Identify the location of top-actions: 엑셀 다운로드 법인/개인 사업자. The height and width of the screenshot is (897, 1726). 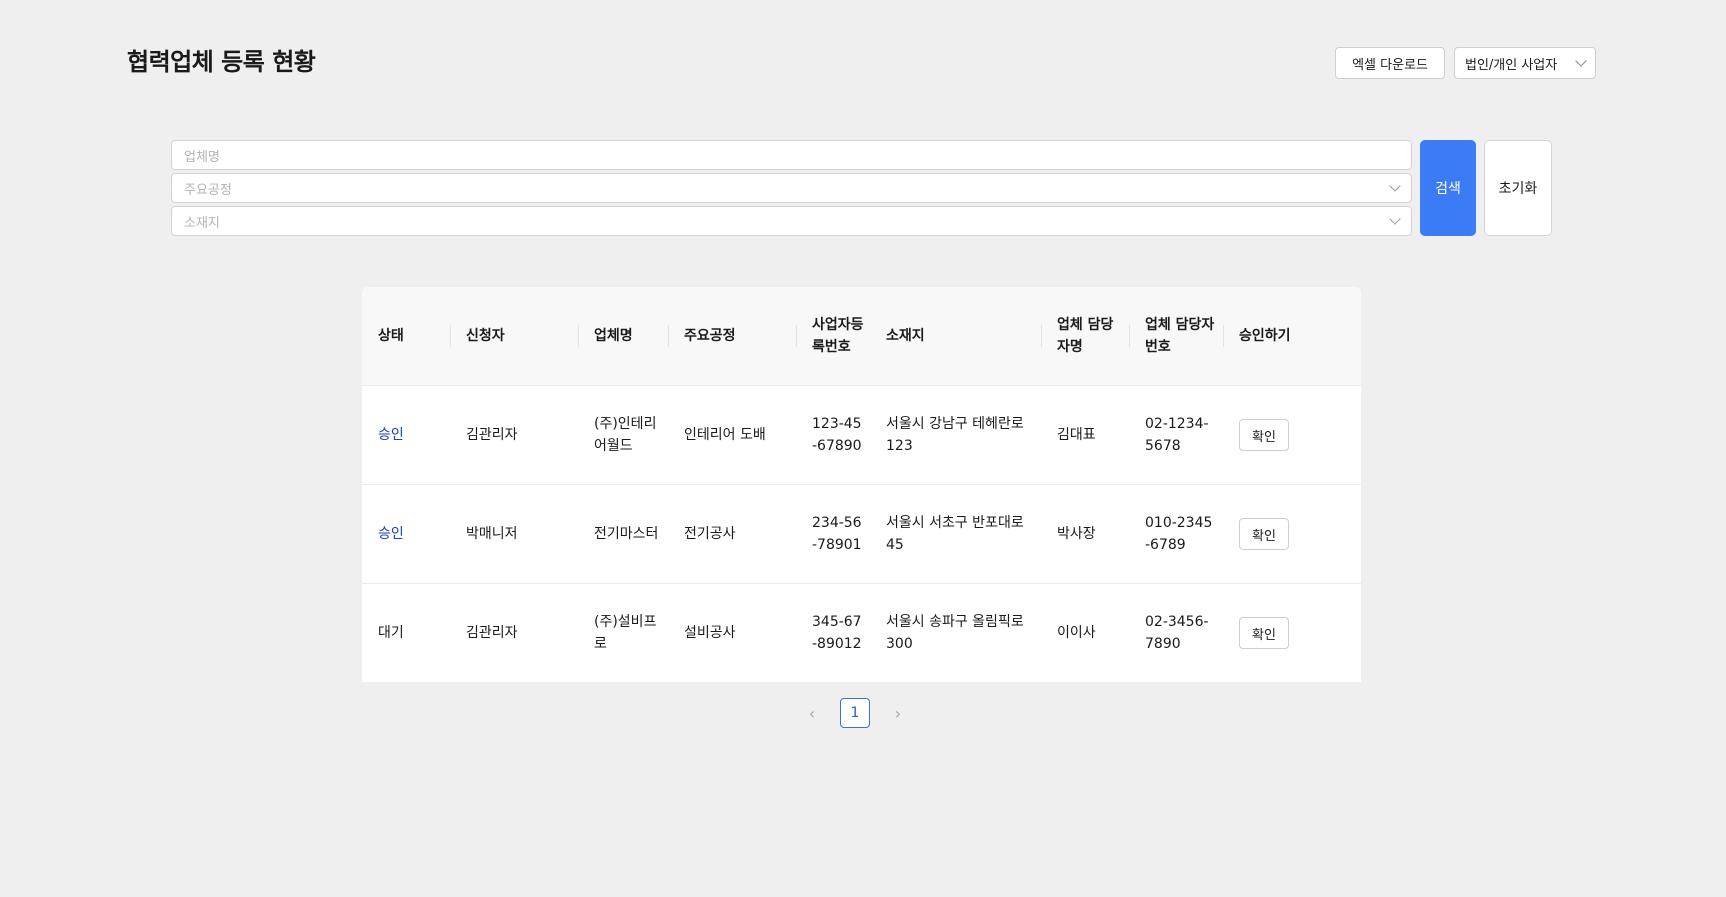
(1465, 63).